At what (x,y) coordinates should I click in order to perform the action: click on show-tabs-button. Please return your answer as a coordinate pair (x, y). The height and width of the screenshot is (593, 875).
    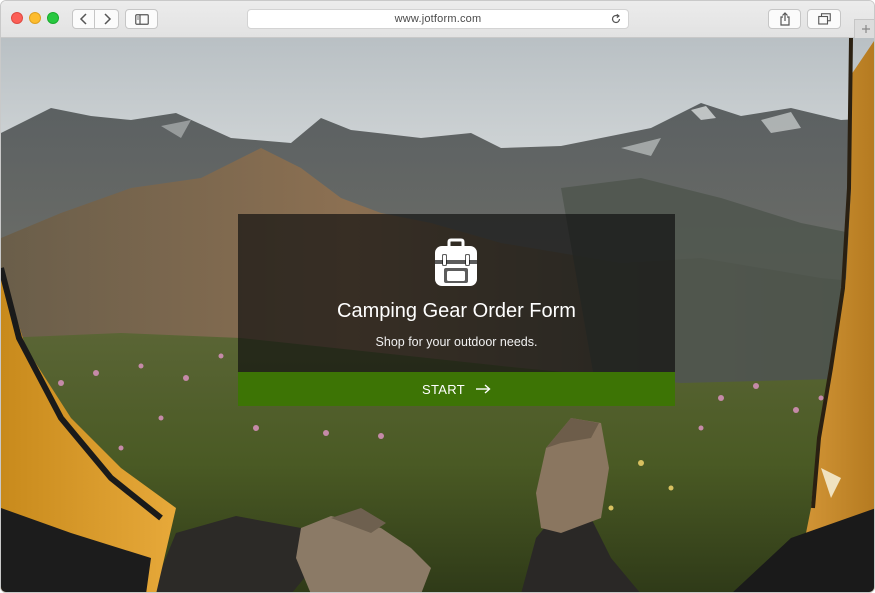
    Looking at the image, I should click on (824, 19).